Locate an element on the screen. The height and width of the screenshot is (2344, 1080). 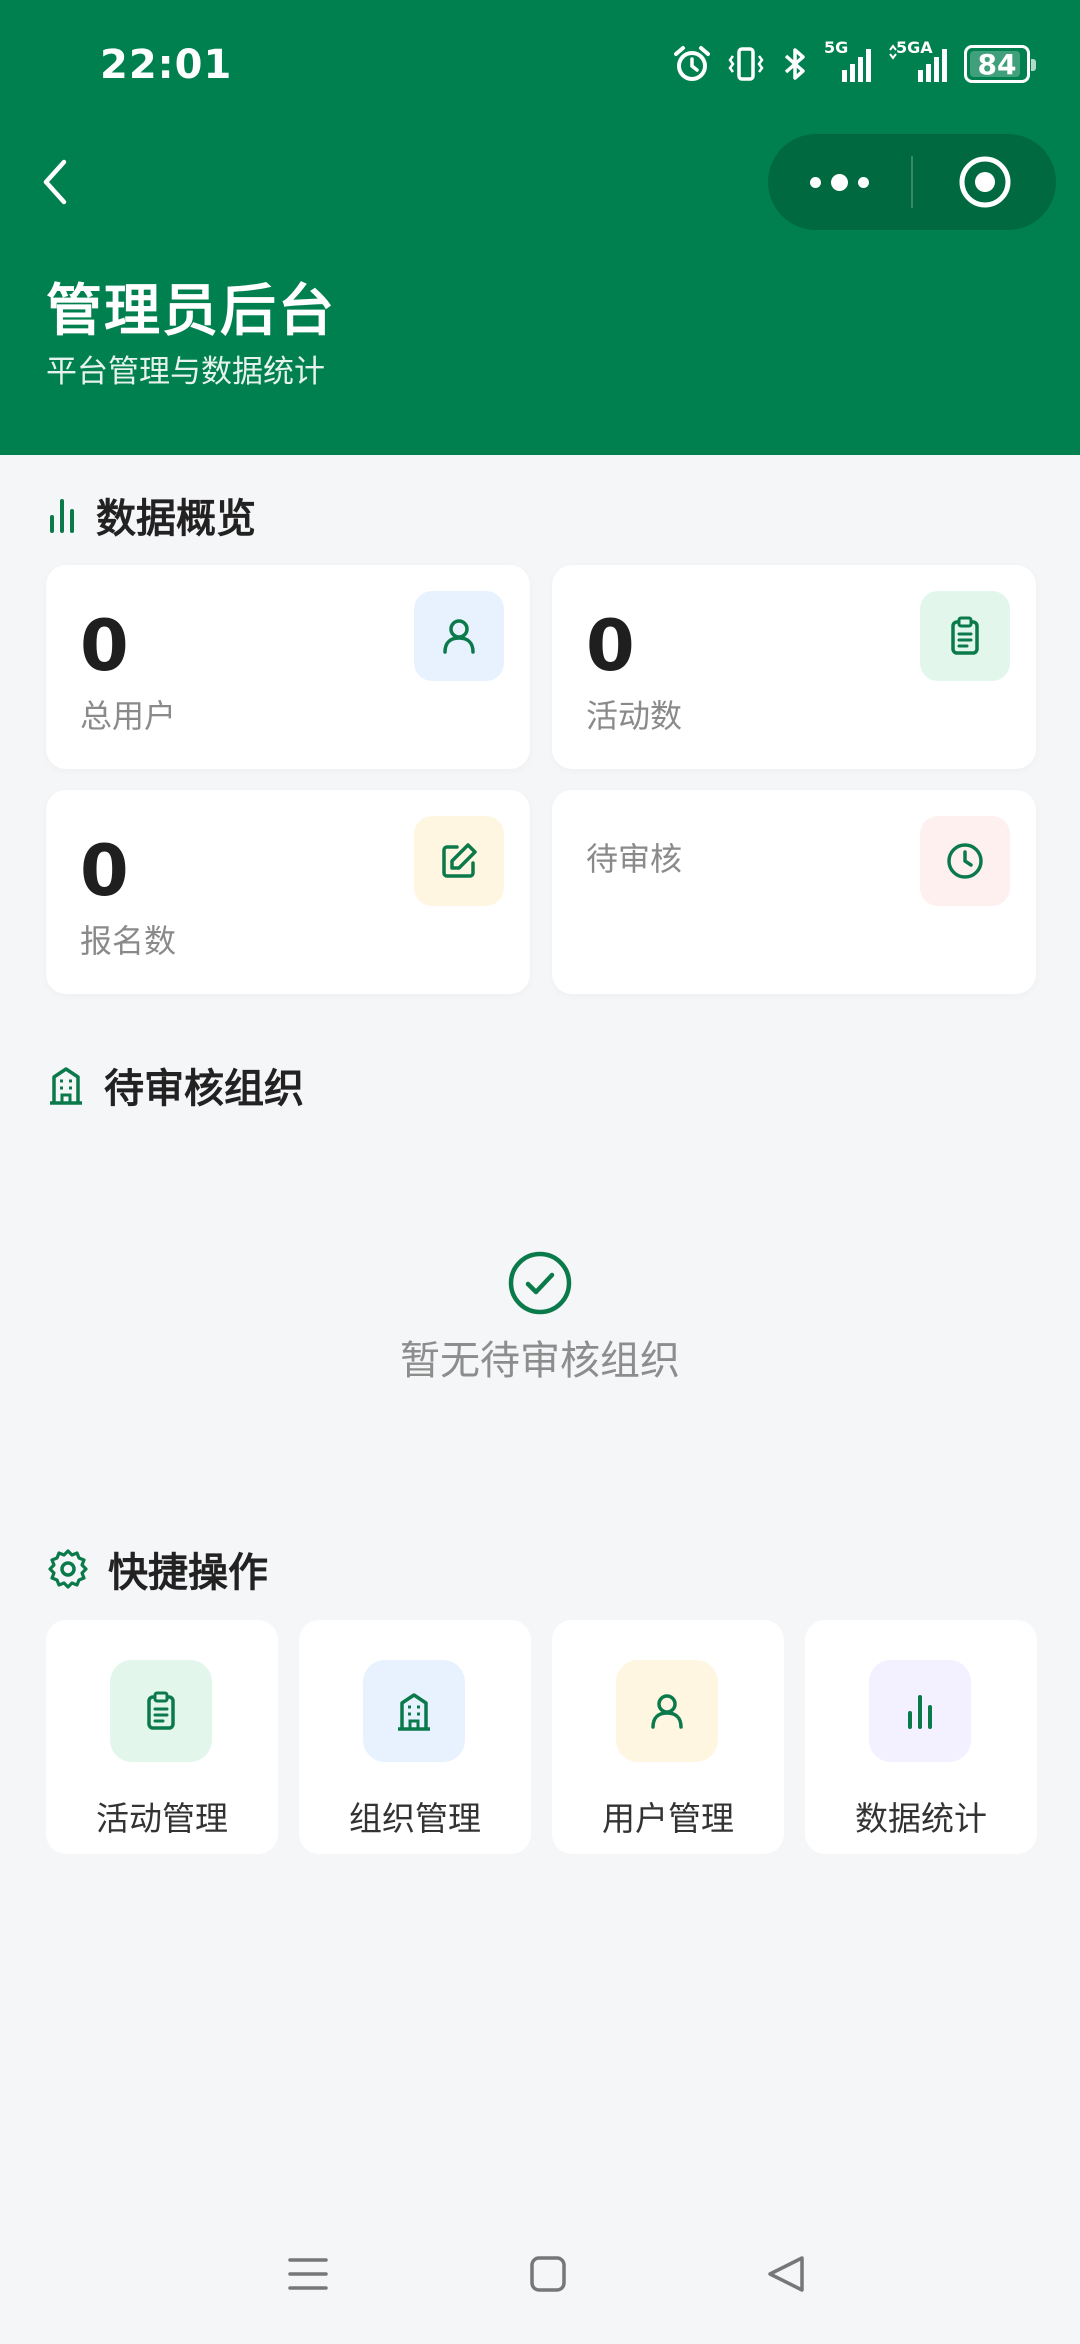
pending-section-title: 待审核组织 is located at coordinates (175, 1085).